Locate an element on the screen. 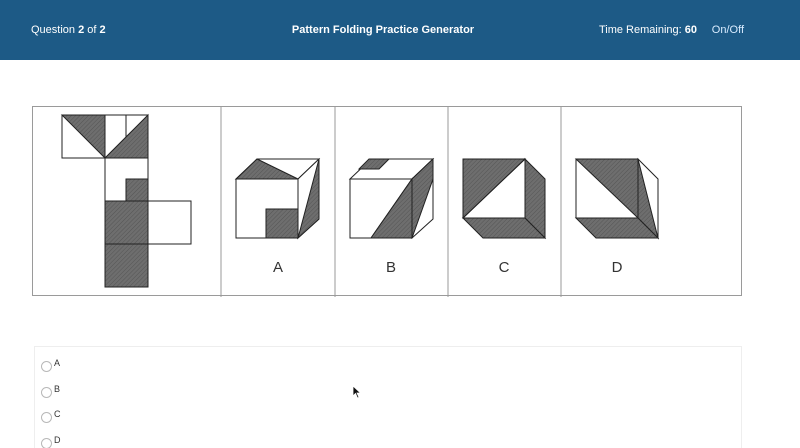  cube-option-c is located at coordinates (504, 198).